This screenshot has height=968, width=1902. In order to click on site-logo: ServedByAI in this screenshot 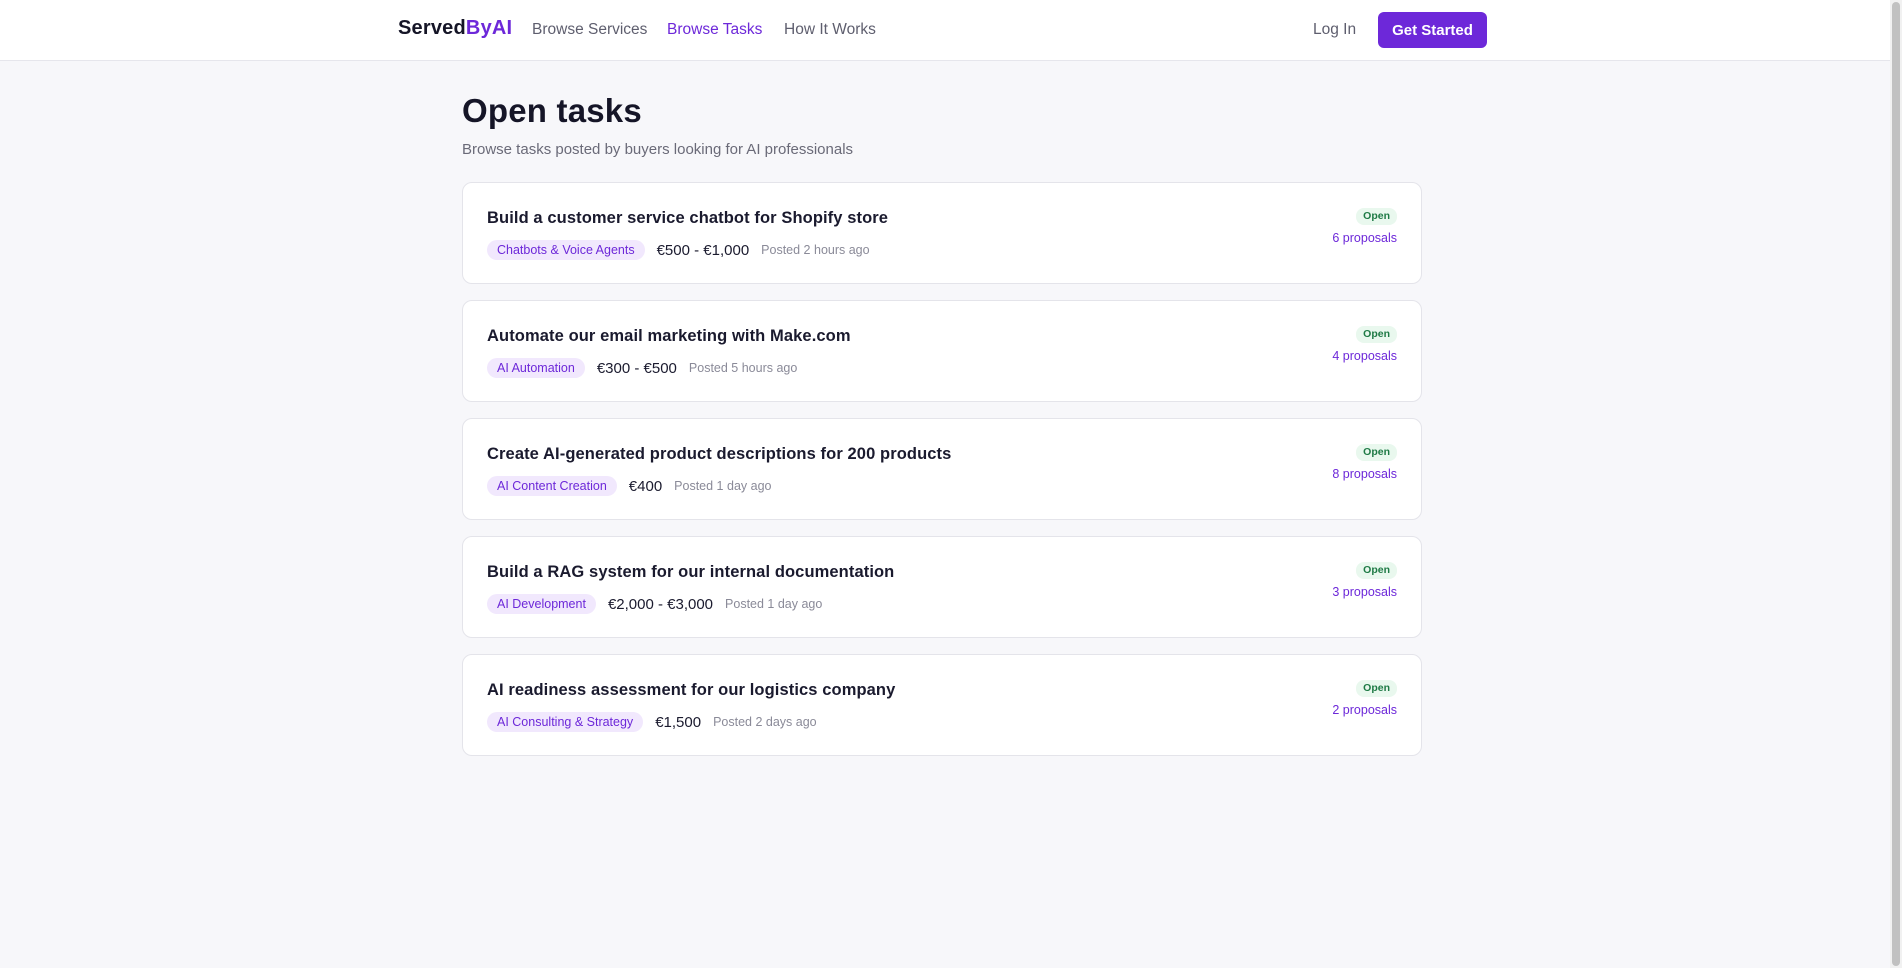, I will do `click(455, 28)`.